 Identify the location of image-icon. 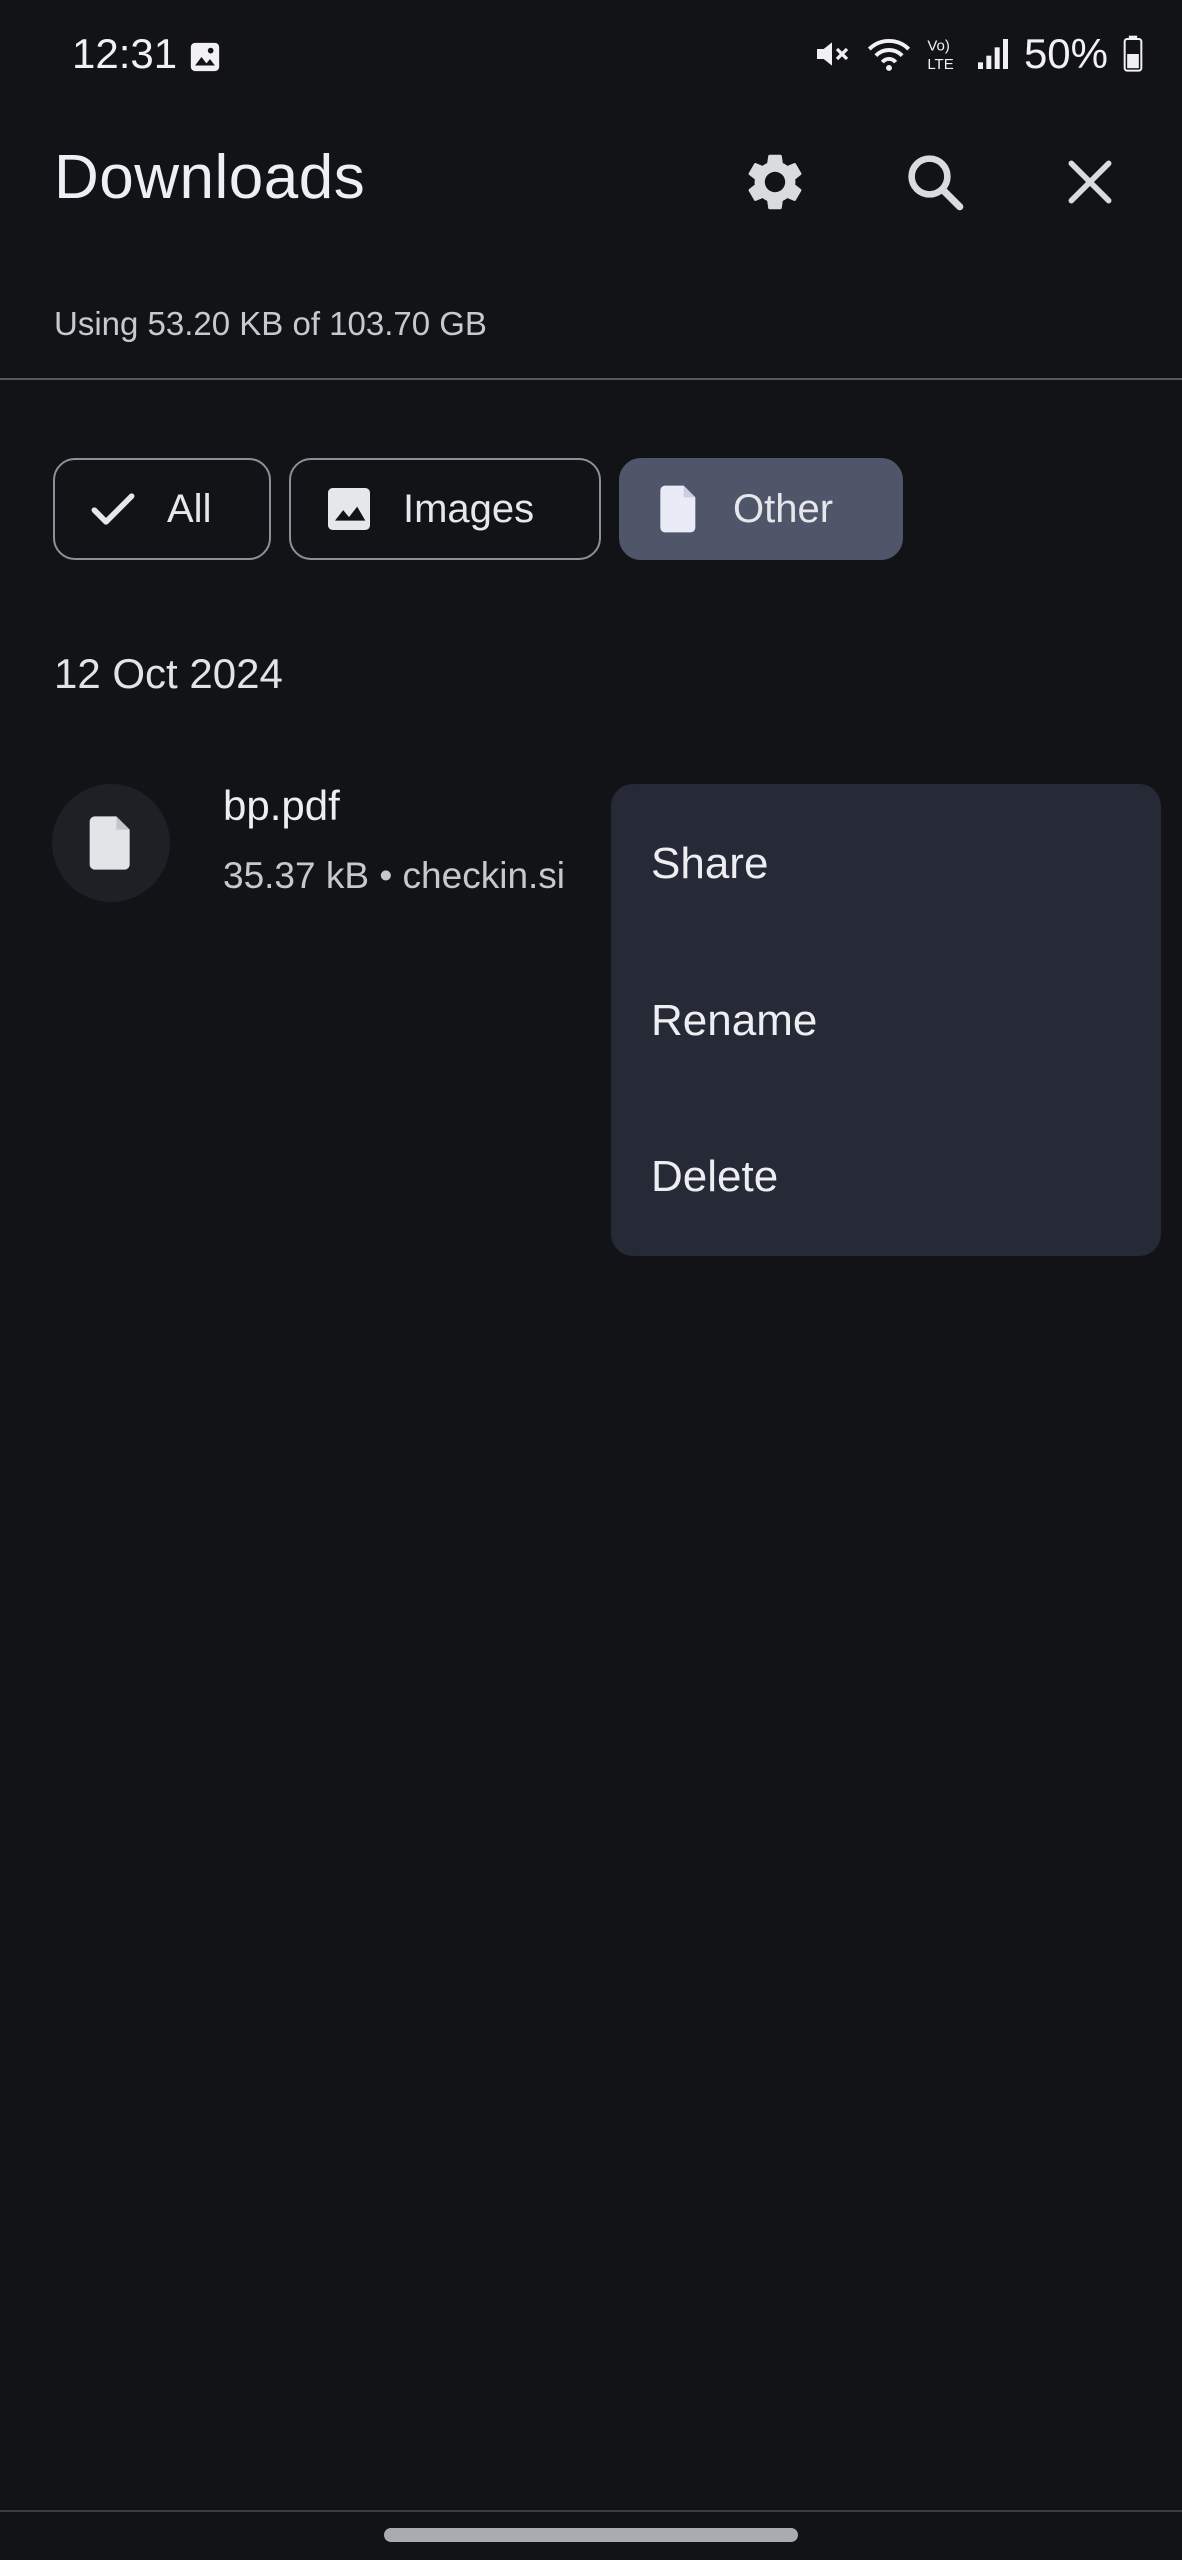
(349, 509).